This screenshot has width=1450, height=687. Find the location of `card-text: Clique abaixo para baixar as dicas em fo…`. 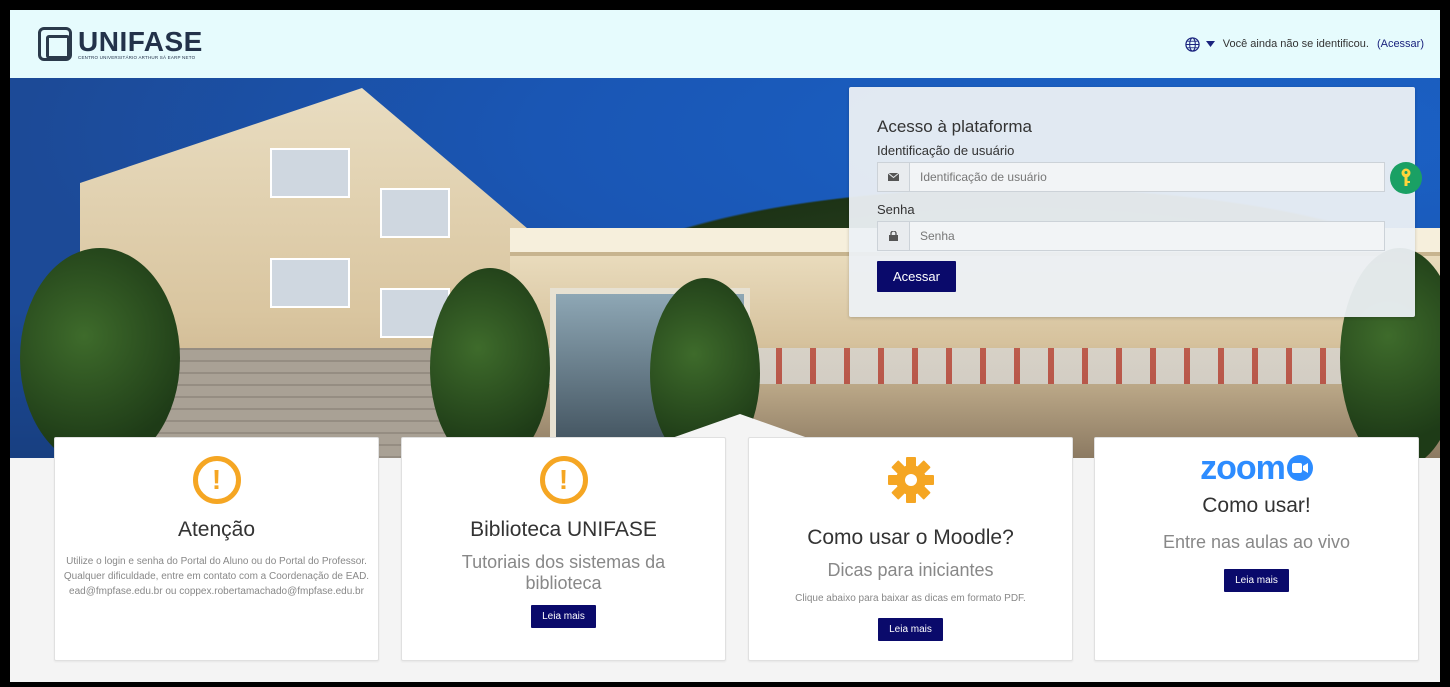

card-text: Clique abaixo para baixar as dicas em fo… is located at coordinates (910, 598).